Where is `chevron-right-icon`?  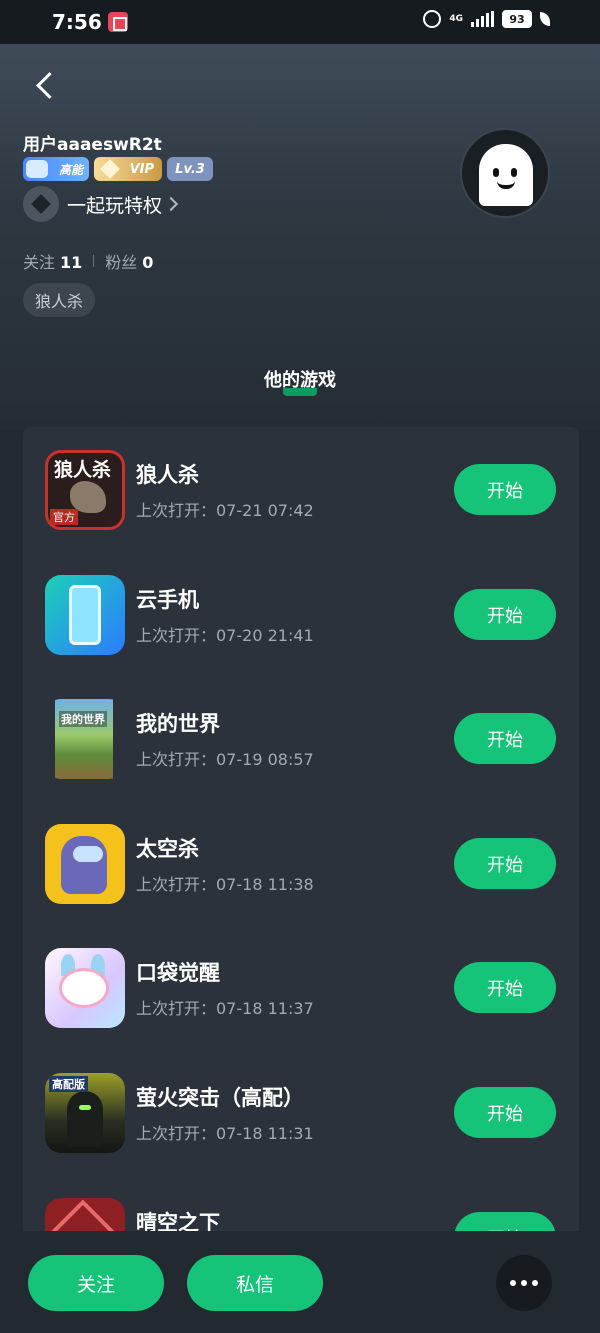
chevron-right-icon is located at coordinates (171, 204).